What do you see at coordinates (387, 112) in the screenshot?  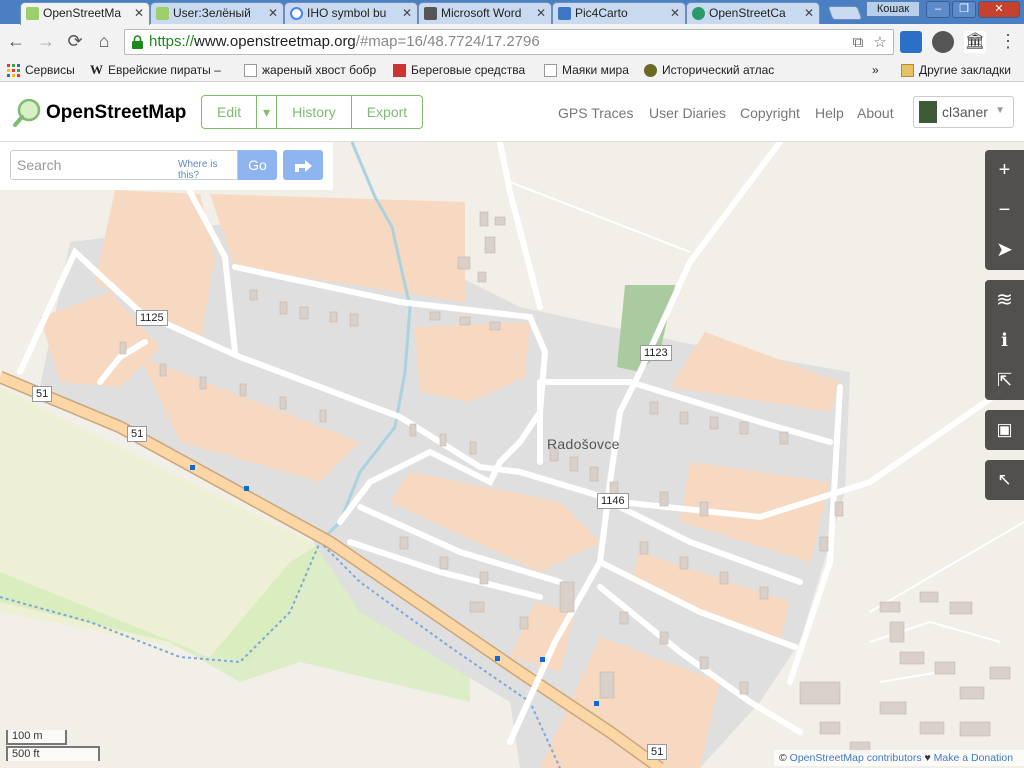 I see `export-button: Export` at bounding box center [387, 112].